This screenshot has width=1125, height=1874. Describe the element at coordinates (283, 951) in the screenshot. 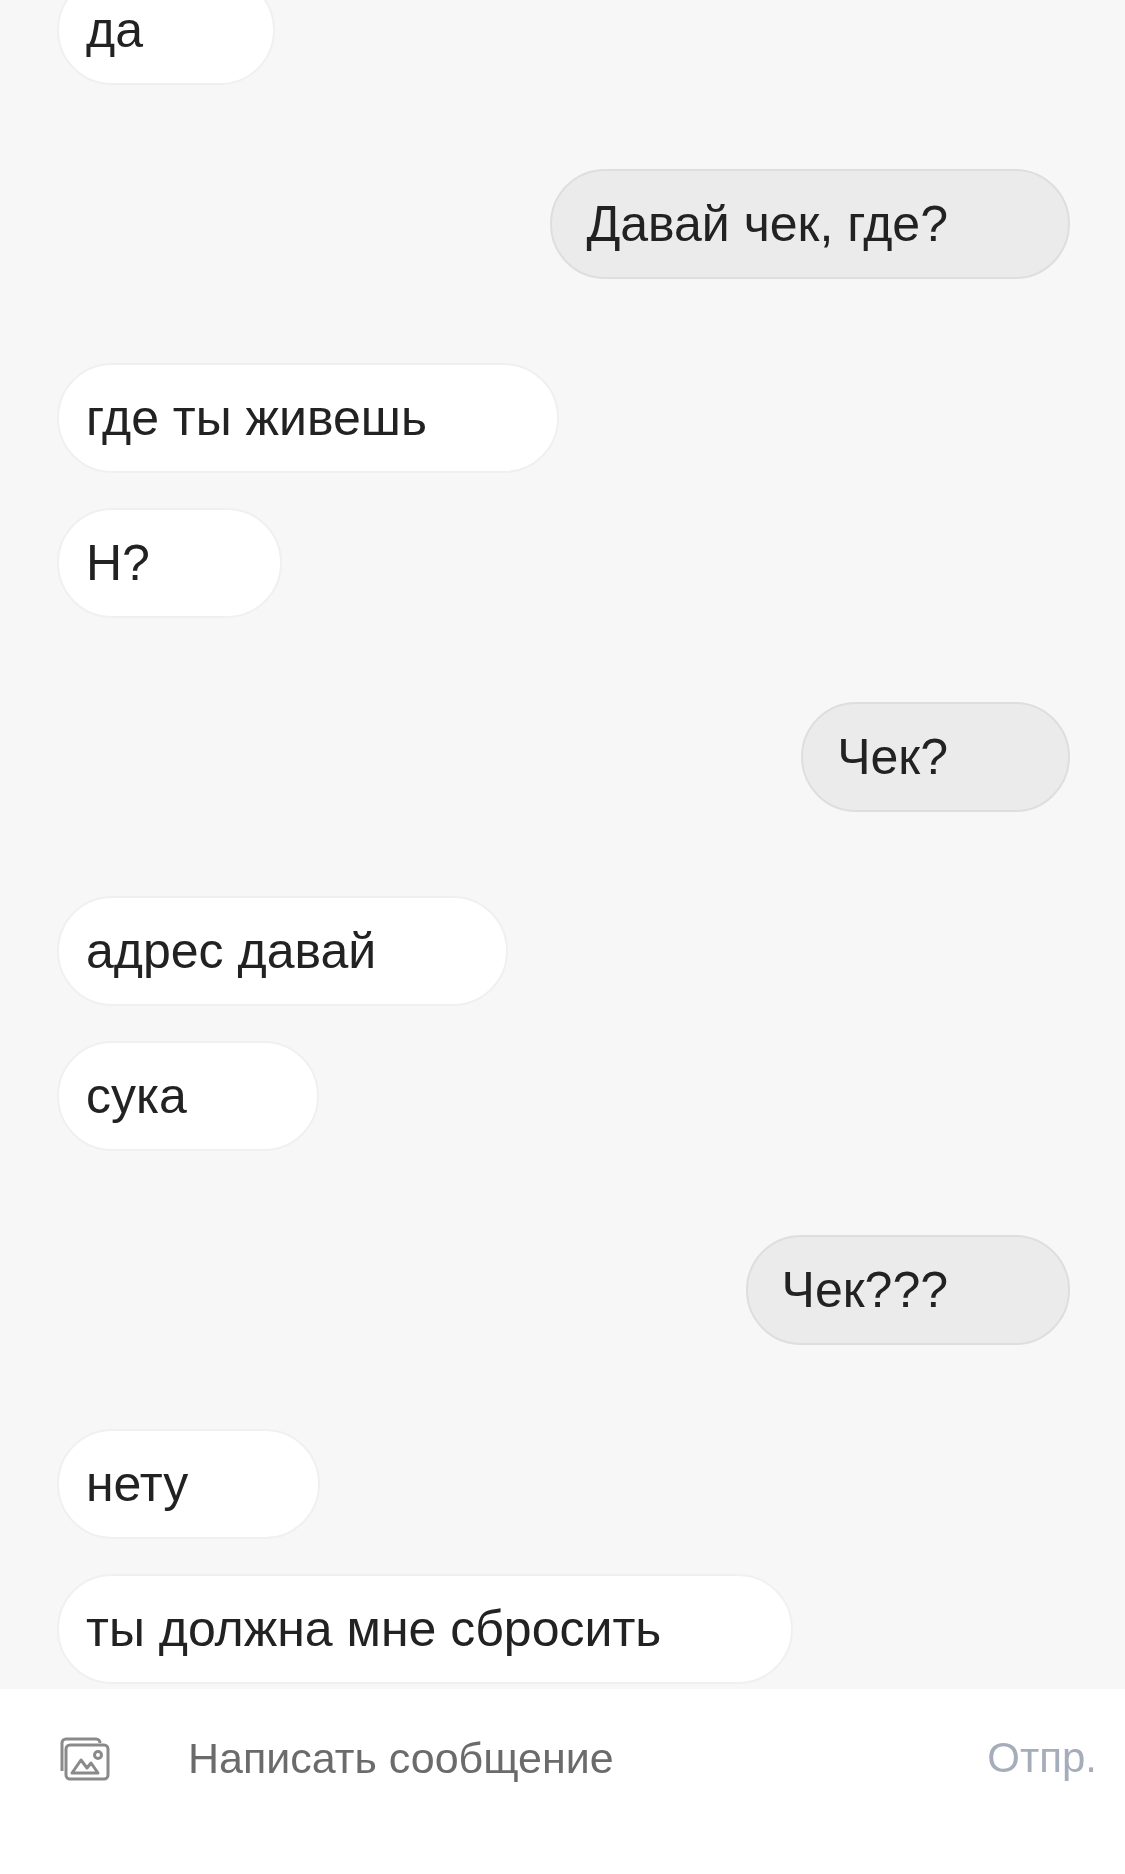

I see `message-bubble: адрес давай` at that location.